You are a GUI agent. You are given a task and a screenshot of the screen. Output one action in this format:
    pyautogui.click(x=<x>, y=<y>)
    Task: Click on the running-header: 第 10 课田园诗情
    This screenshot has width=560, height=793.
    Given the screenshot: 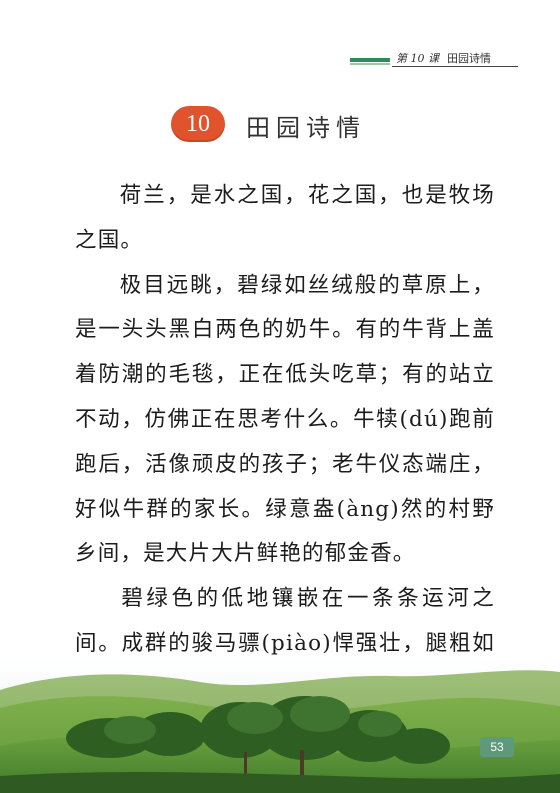 What is the action you would take?
    pyautogui.click(x=461, y=58)
    